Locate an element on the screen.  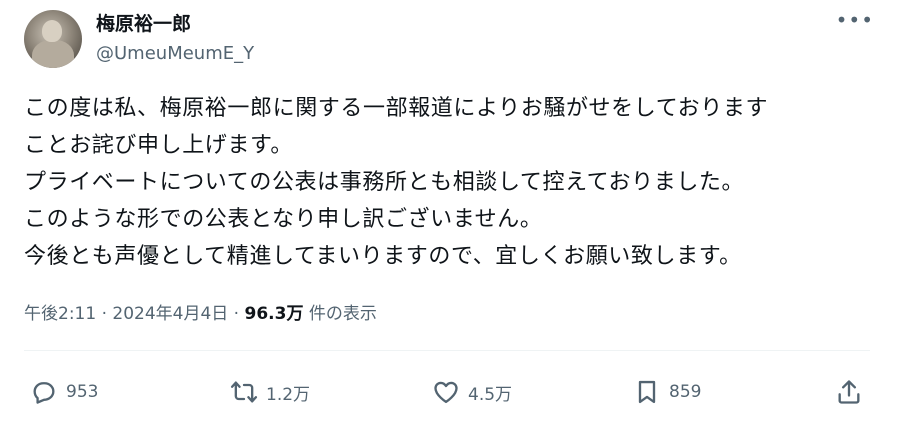
avatar-figure-head is located at coordinates (52, 31).